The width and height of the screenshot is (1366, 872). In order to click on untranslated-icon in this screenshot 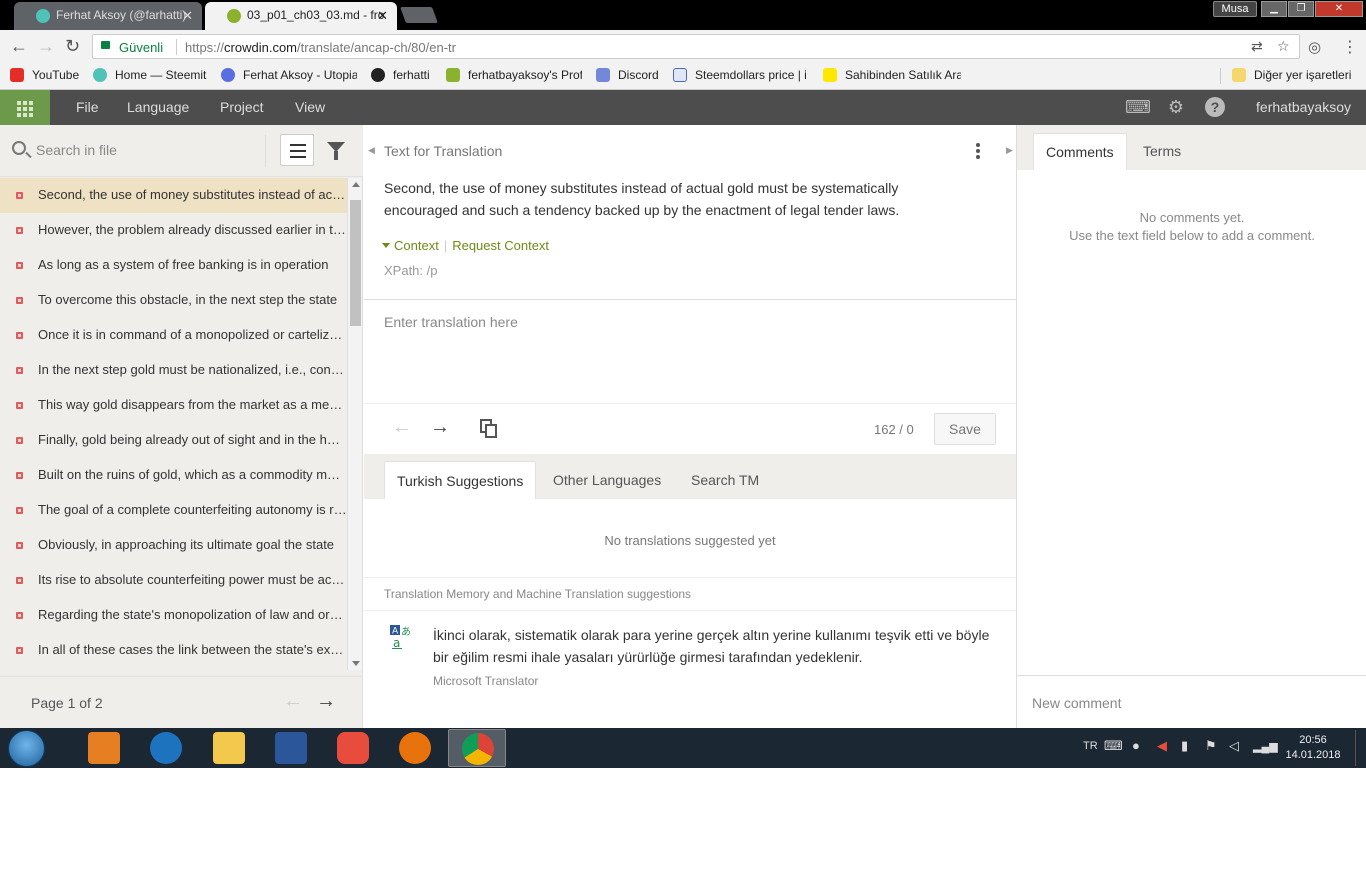, I will do `click(19, 405)`.